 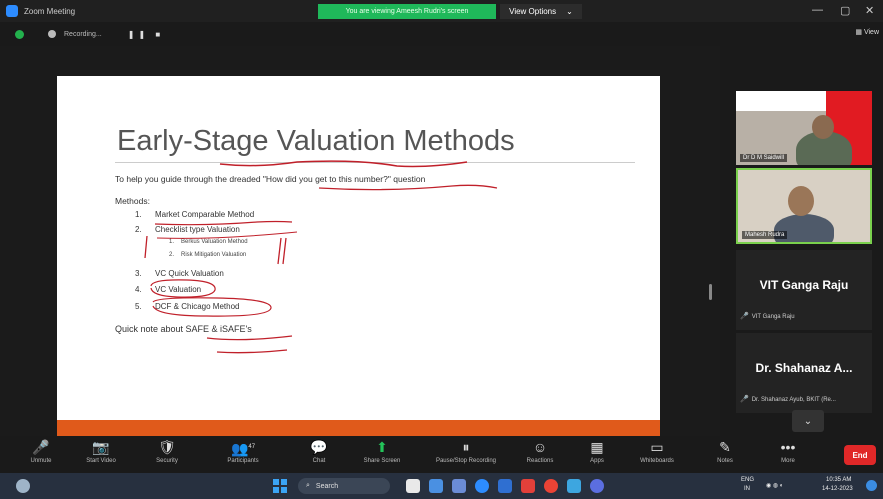 I want to click on unmute-label: Unmute, so click(x=41, y=461).